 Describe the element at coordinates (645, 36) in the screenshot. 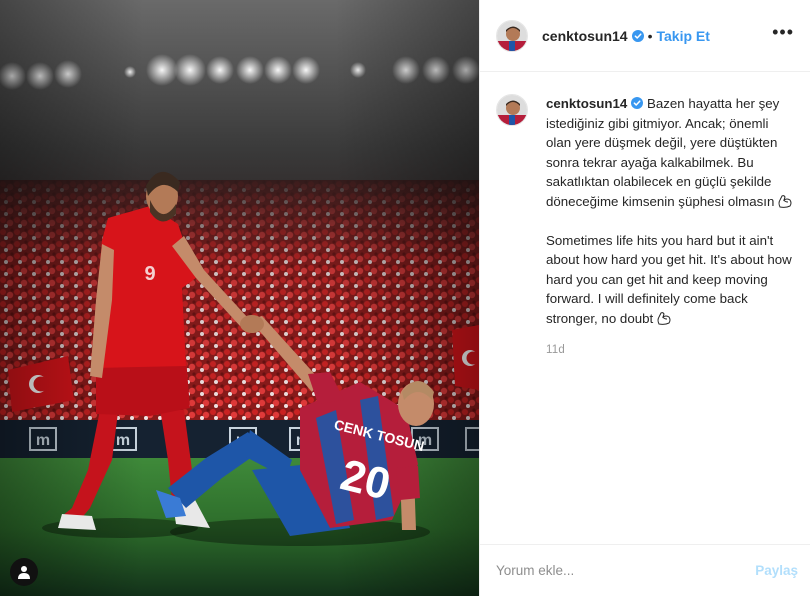

I see `post-header: cenktosun14 • Takip Et •••` at that location.